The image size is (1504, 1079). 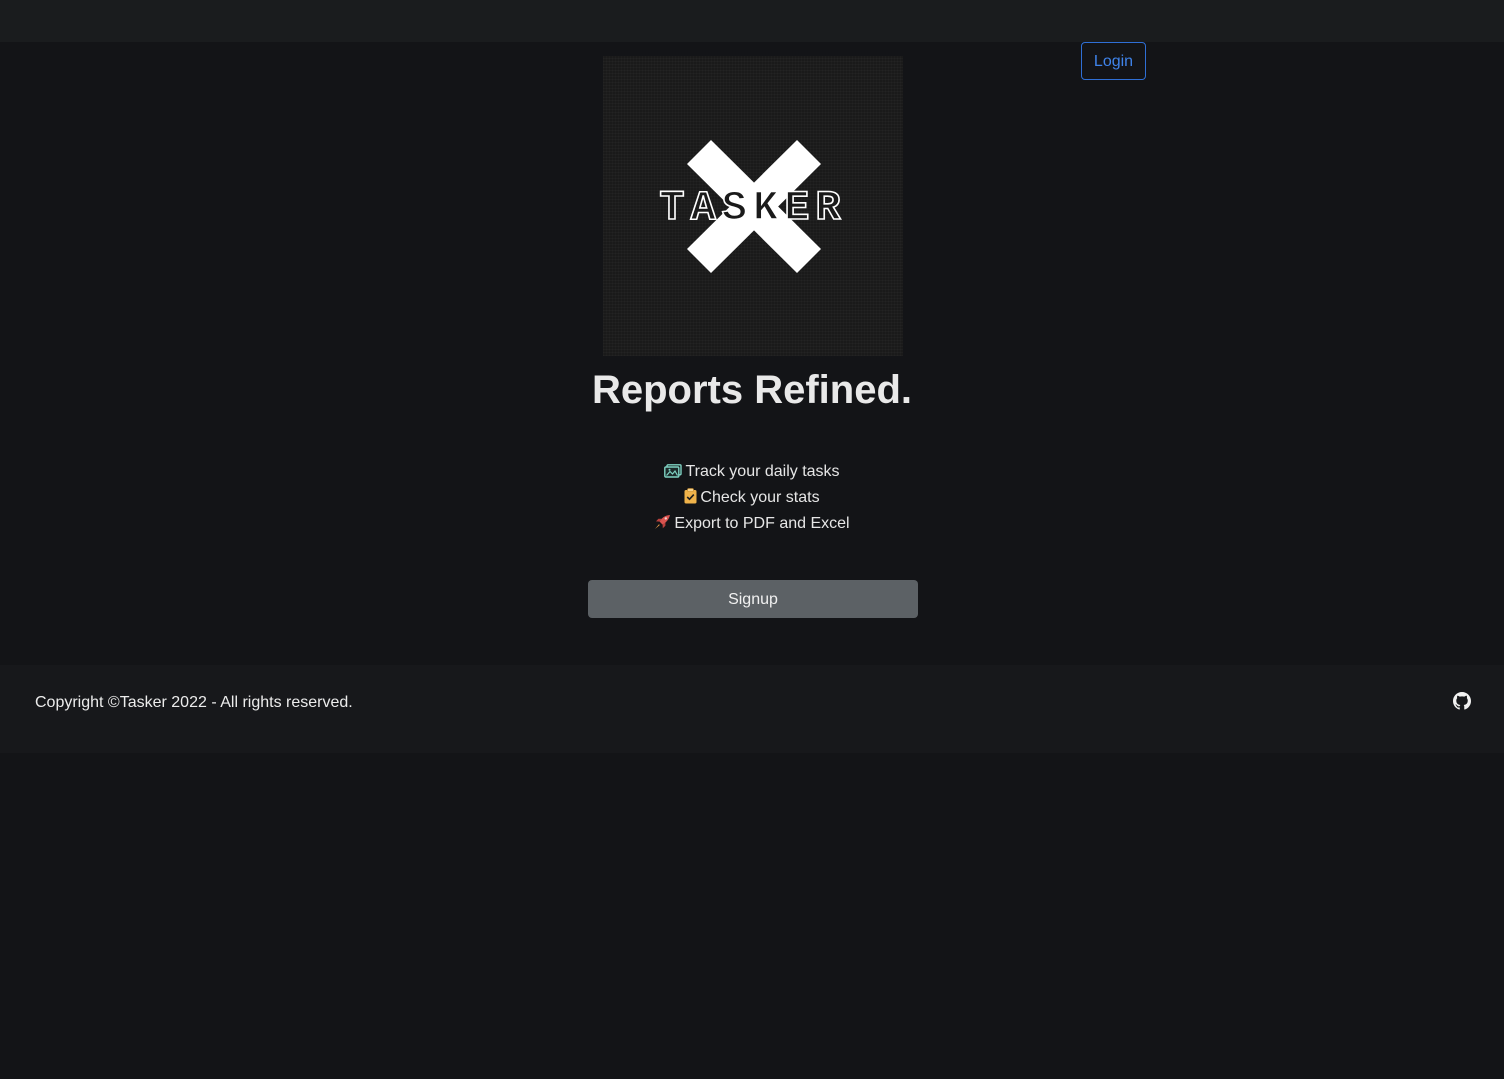 I want to click on clipboard-check-icon, so click(x=690, y=500).